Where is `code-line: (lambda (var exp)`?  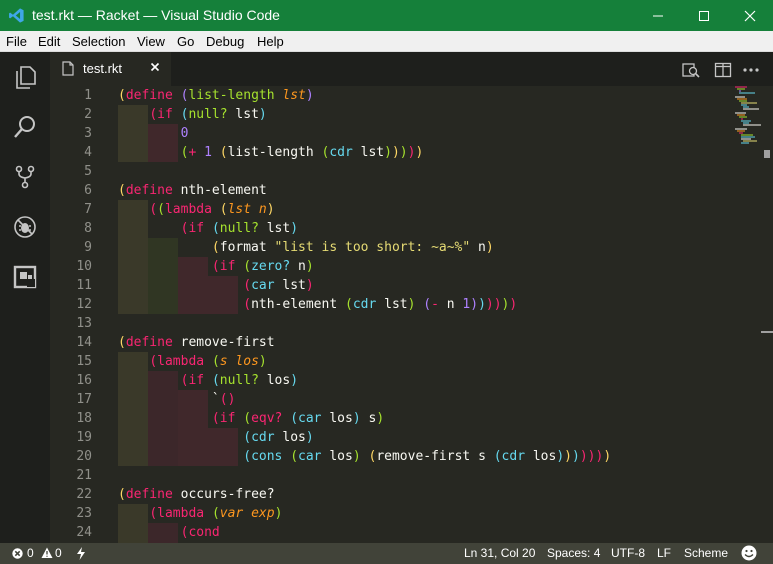
code-line: (lambda (var exp) is located at coordinates (200, 513).